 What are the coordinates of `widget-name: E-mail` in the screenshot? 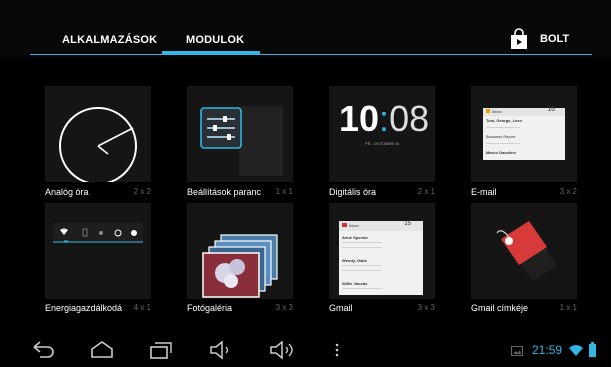 It's located at (484, 192).